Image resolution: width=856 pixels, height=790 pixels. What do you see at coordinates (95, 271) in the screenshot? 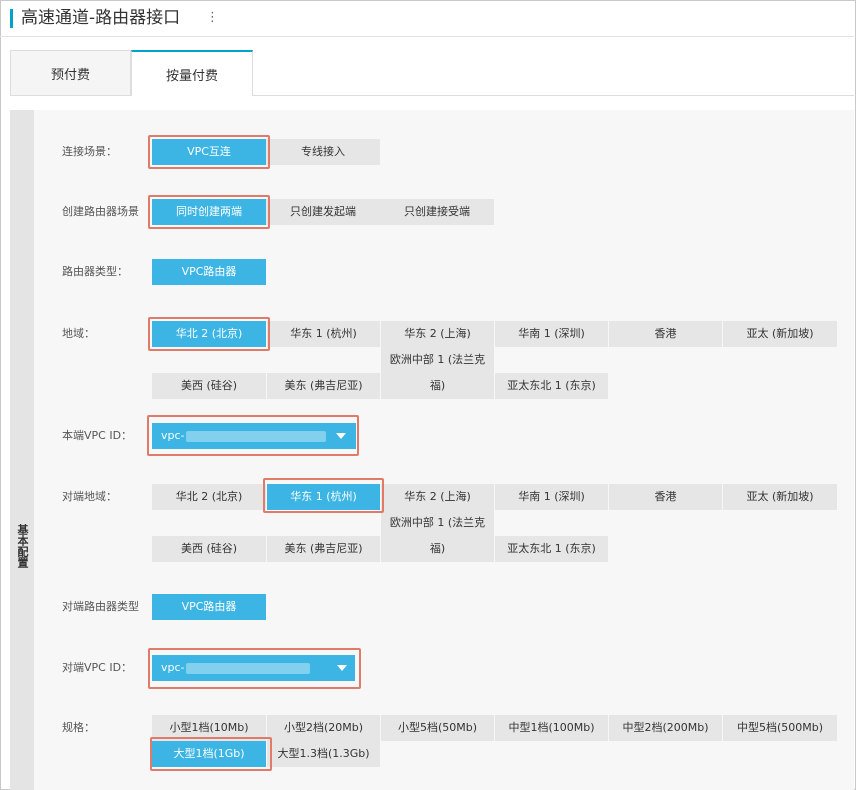
I see `router-type-label: 路由器类型：` at bounding box center [95, 271].